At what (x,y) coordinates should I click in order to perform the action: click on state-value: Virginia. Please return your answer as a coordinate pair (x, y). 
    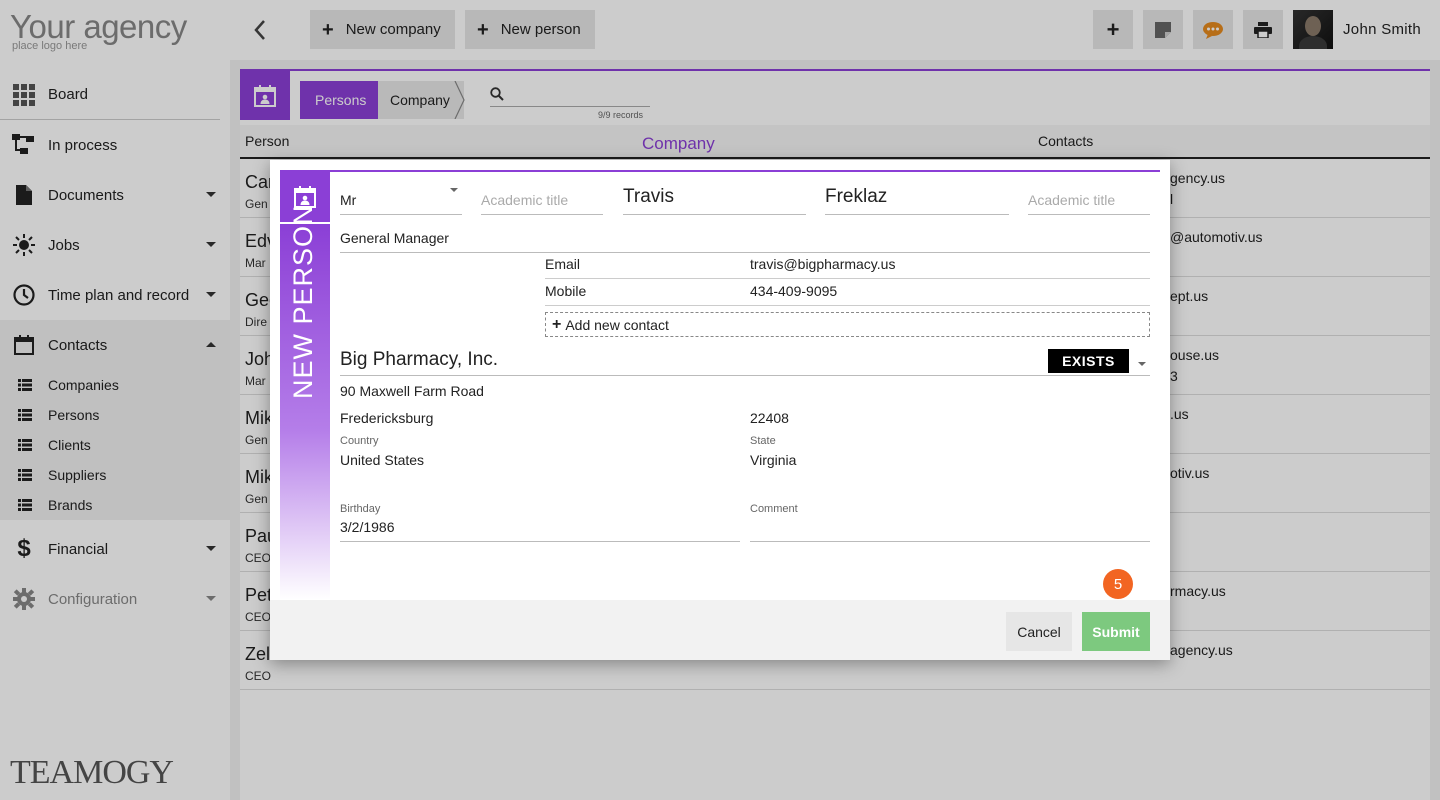
    Looking at the image, I should click on (773, 460).